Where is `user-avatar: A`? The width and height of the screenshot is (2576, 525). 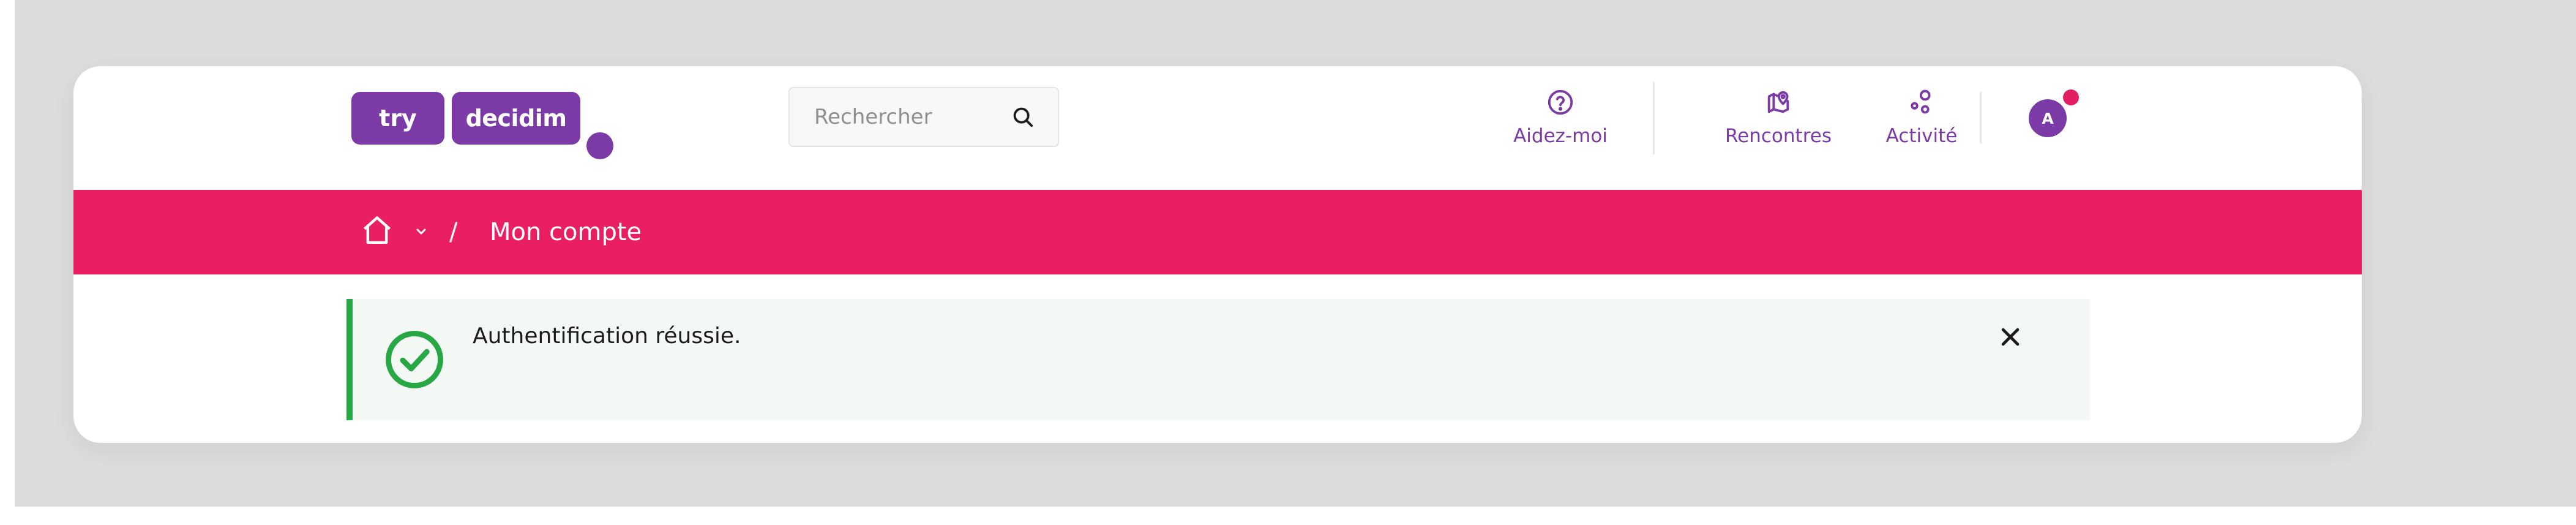 user-avatar: A is located at coordinates (2048, 118).